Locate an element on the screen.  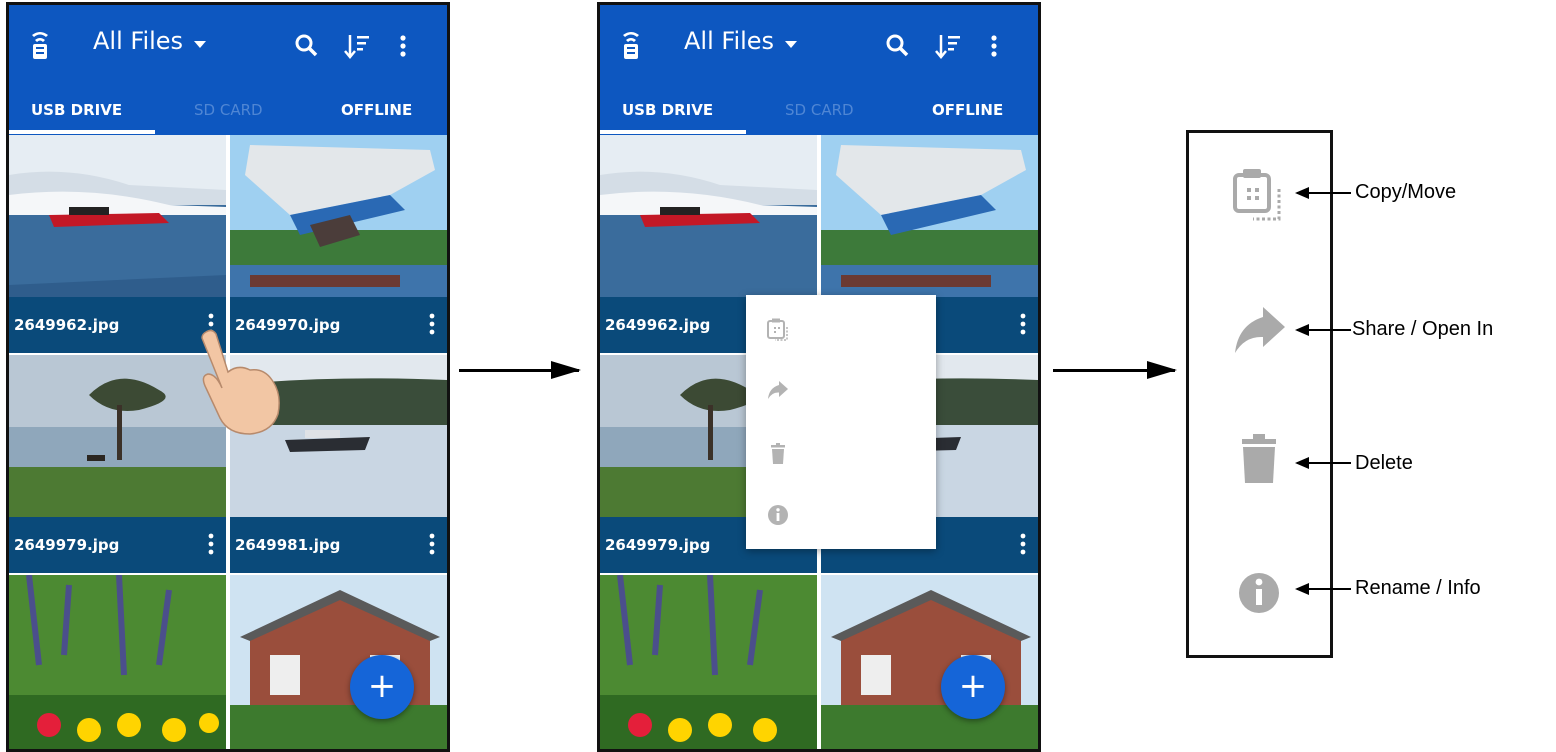
file-tile: 2649962.jpg is located at coordinates (117, 244).